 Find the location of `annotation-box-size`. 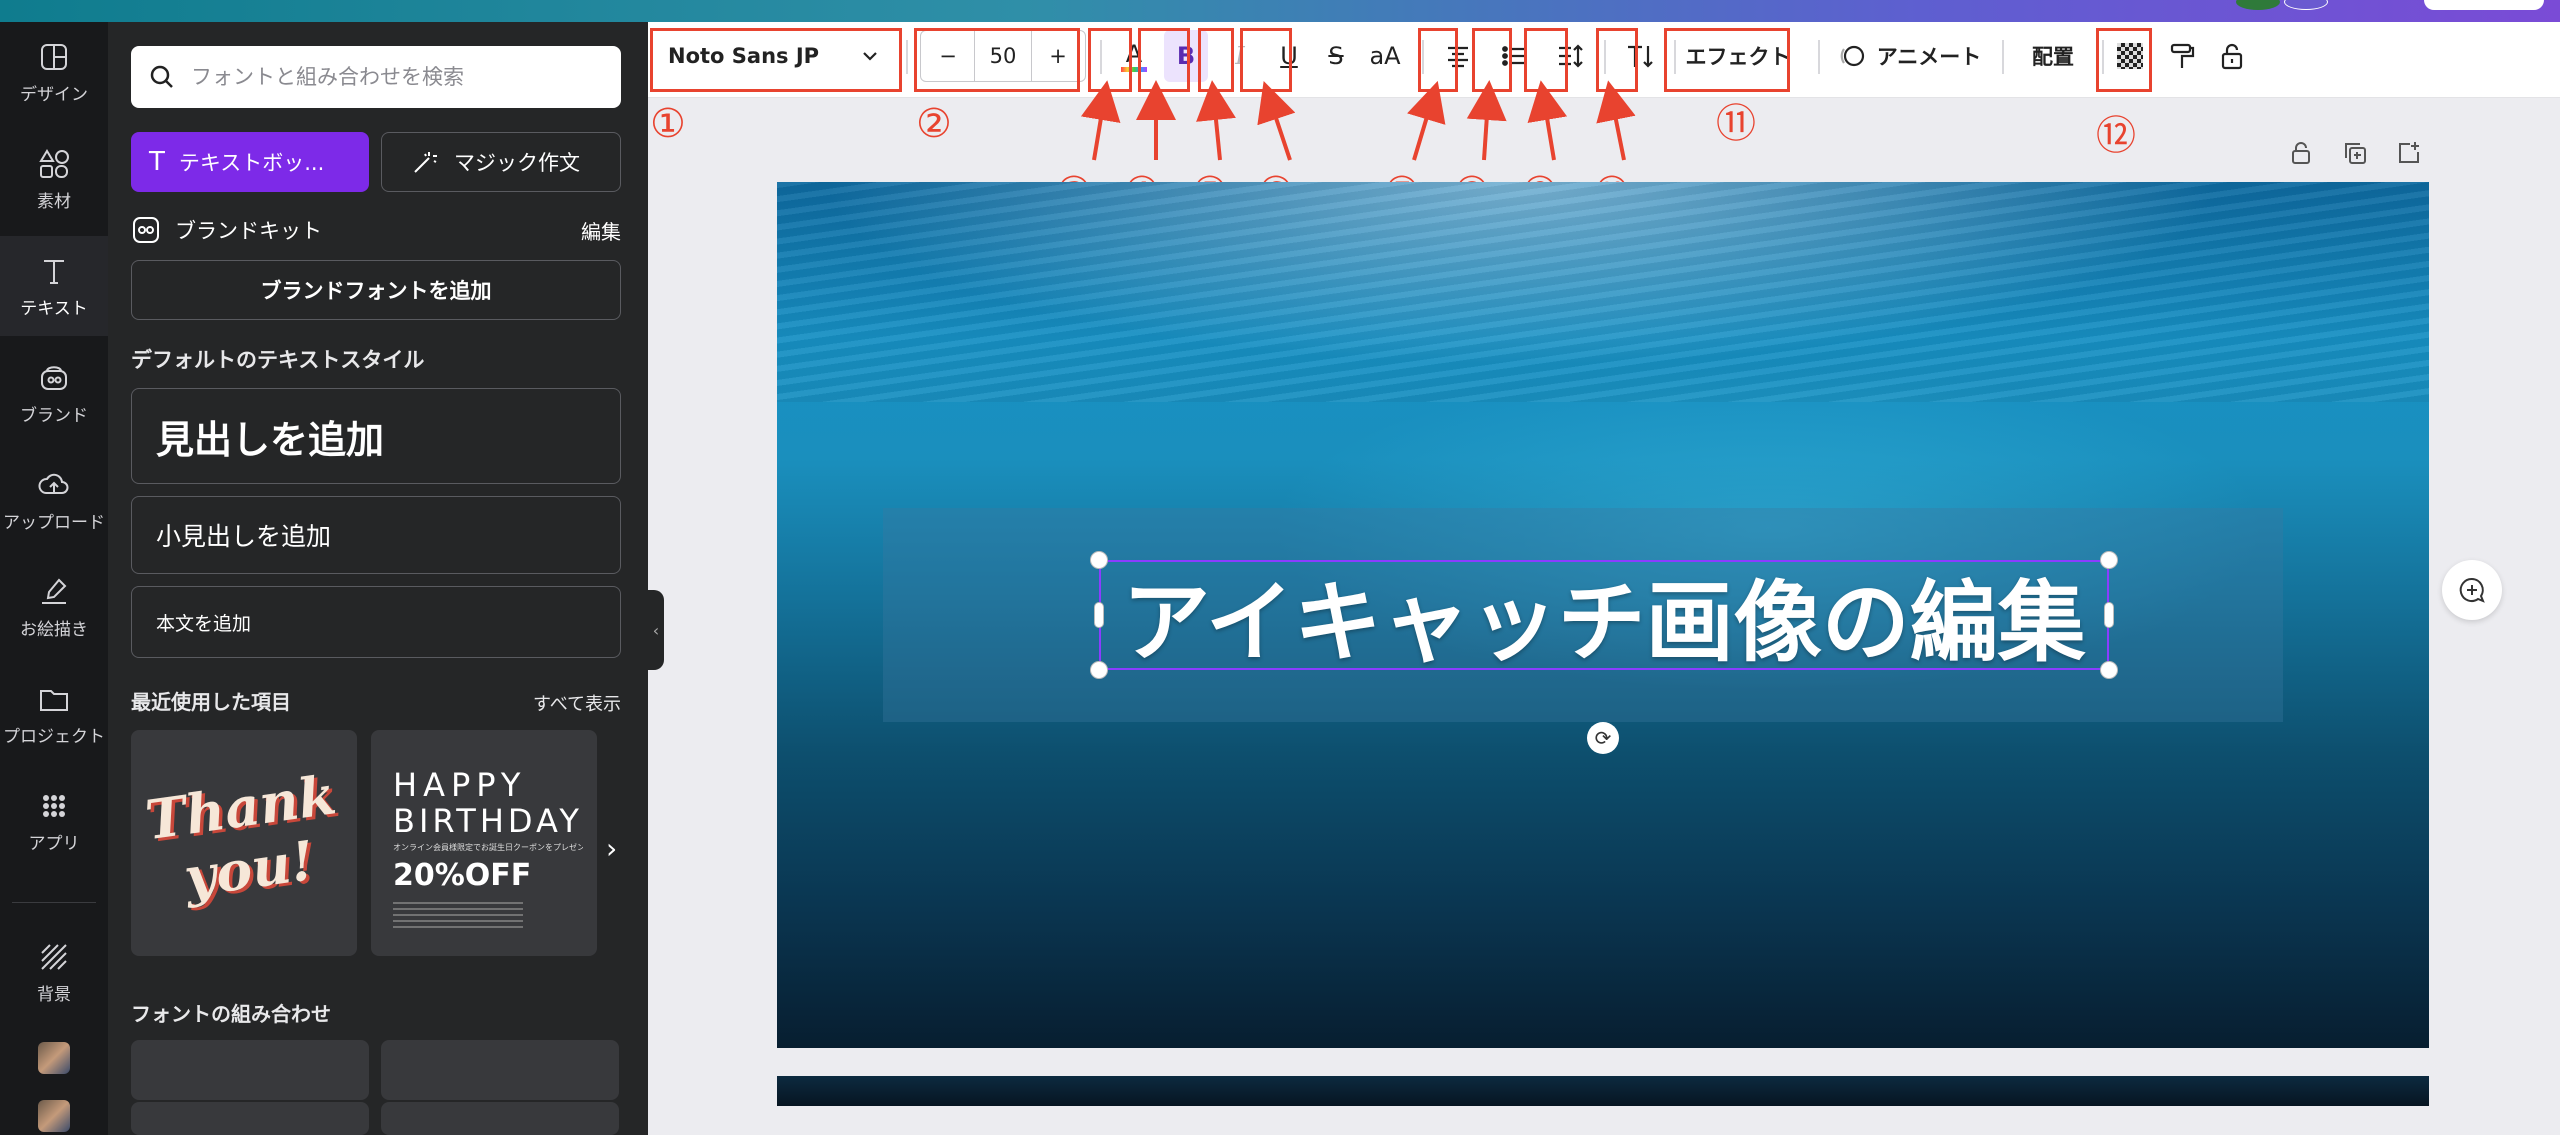

annotation-box-size is located at coordinates (997, 60).